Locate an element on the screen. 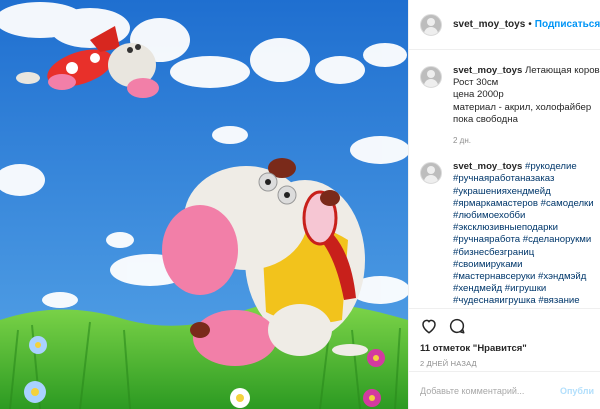 Image resolution: width=600 pixels, height=409 pixels. post-actions: 11 отметок "Нравится" 2 ДНЕЙ НАЗАД is located at coordinates (504, 338).